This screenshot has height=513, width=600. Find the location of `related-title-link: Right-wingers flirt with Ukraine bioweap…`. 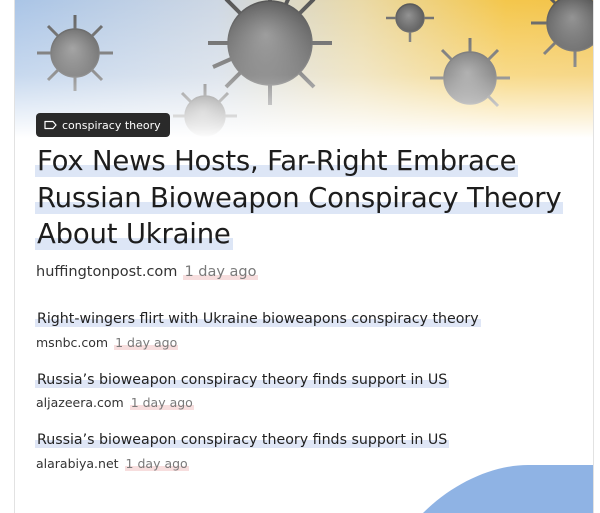

related-title-link: Right-wingers flirt with Ukraine bioweap… is located at coordinates (258, 319).